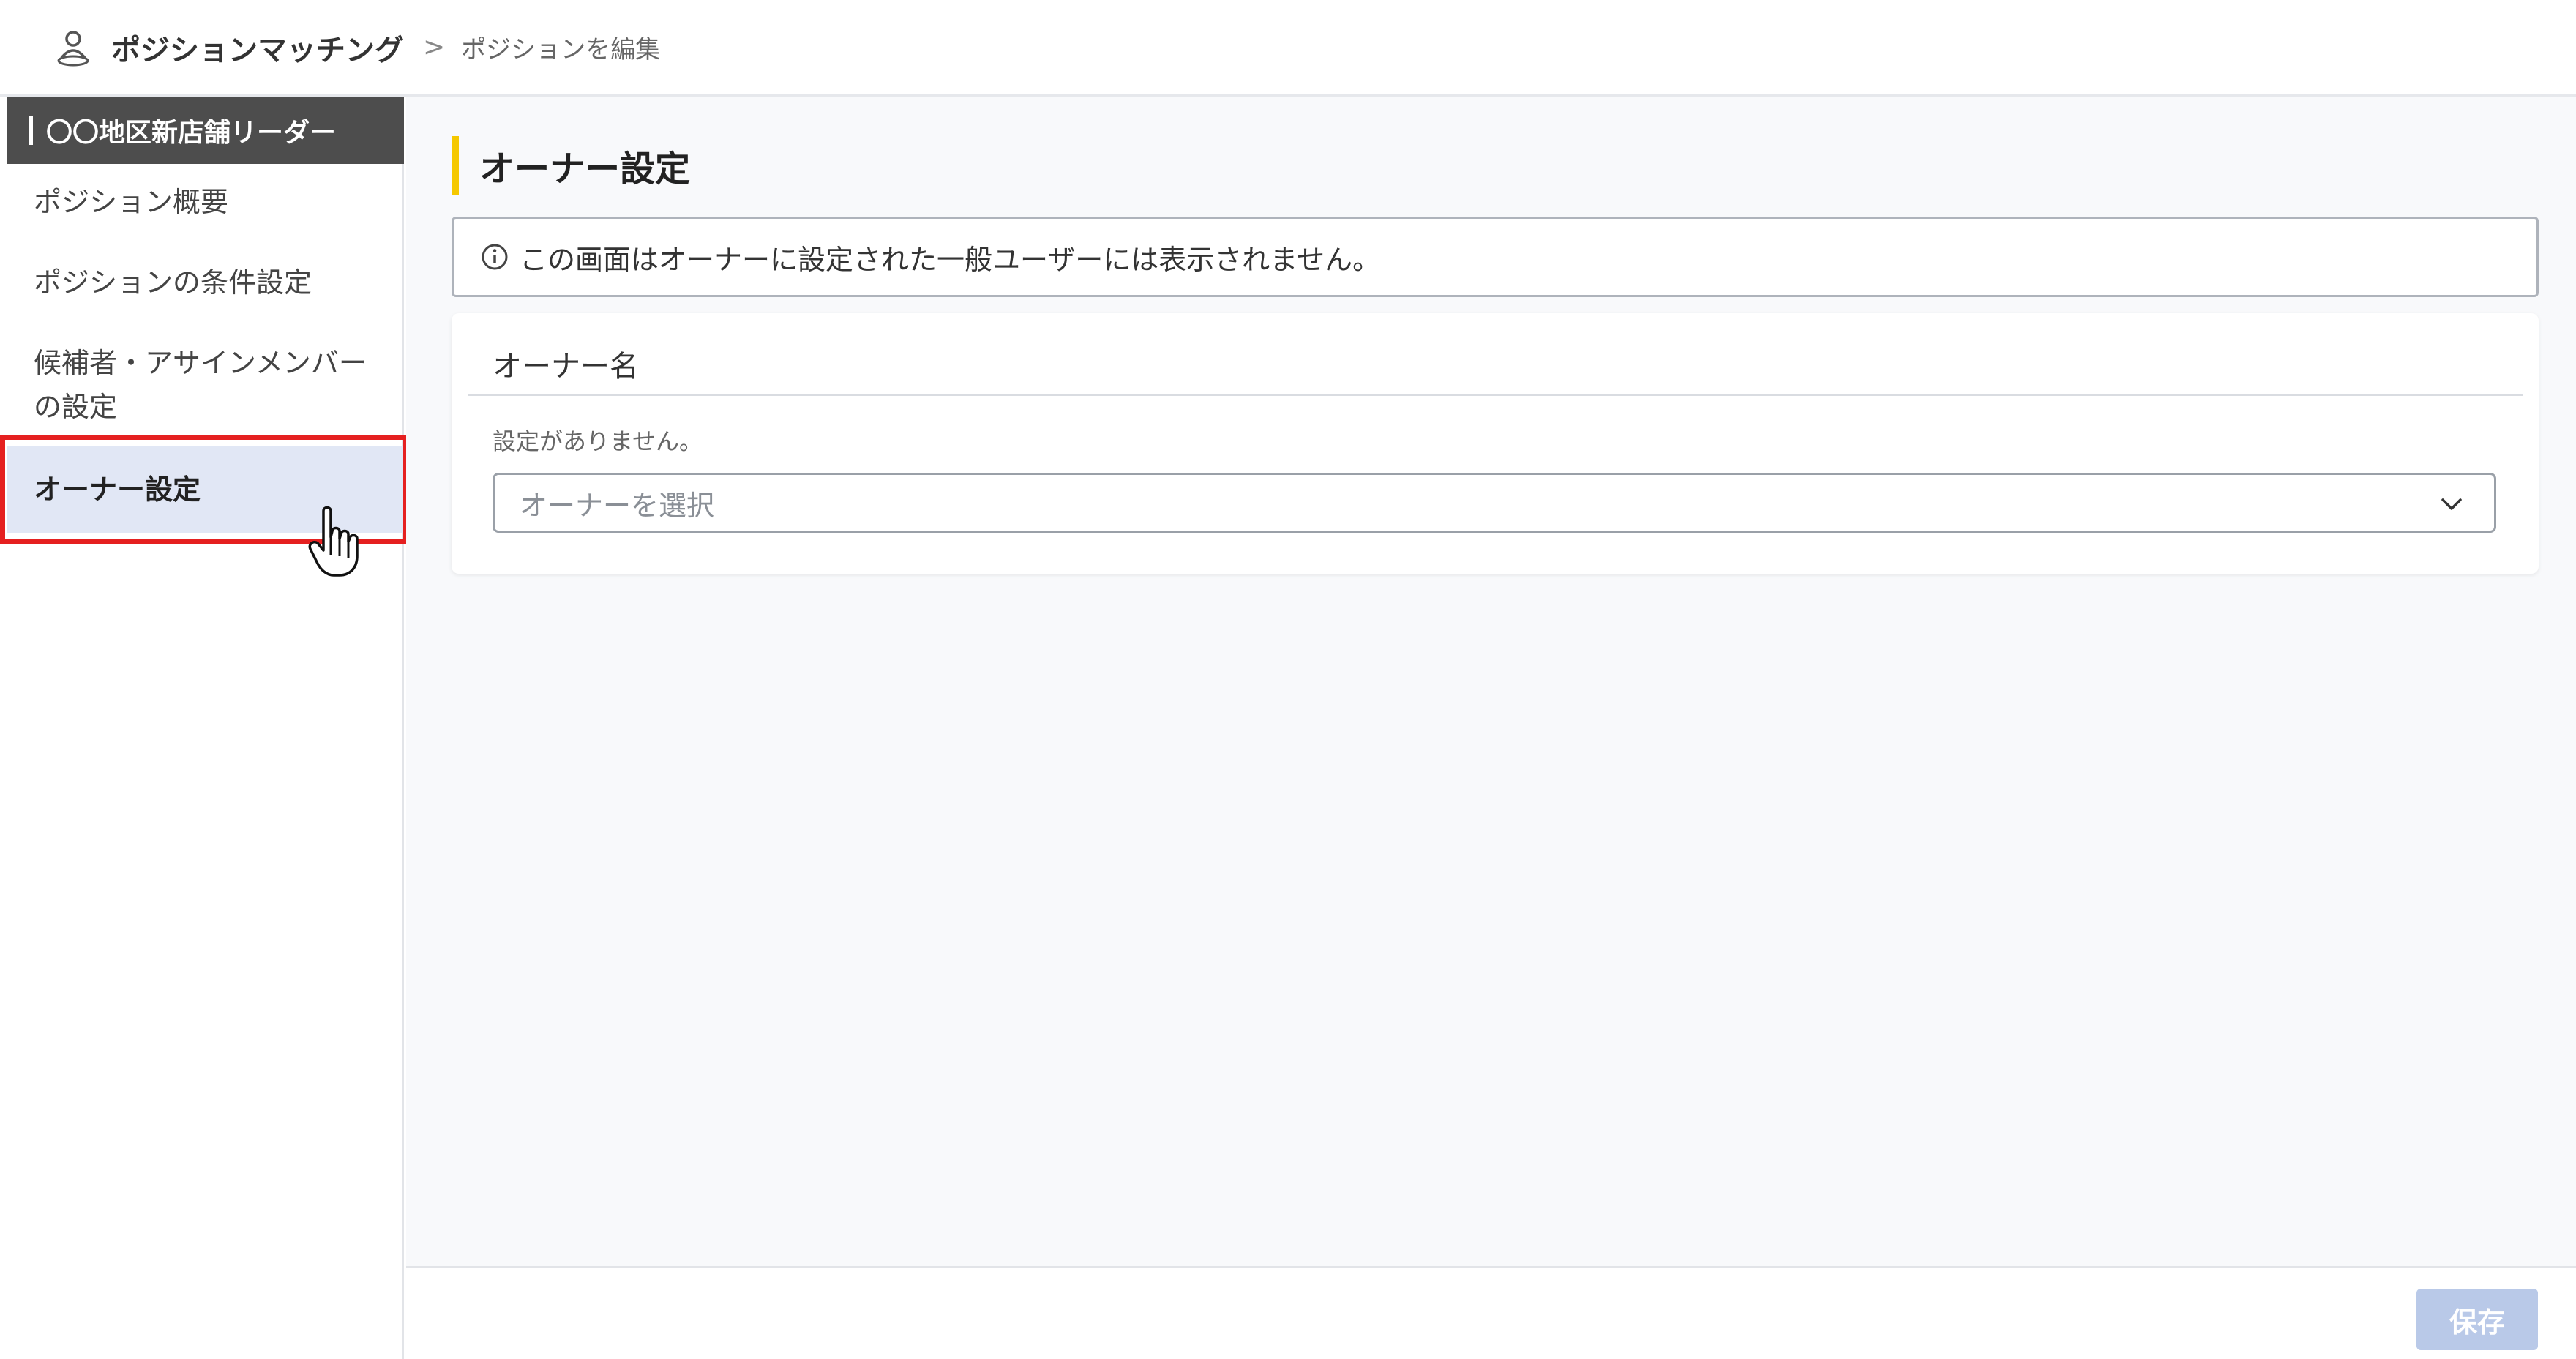 The image size is (2576, 1359). What do you see at coordinates (598, 441) in the screenshot?
I see `no-settings-note: 設定がありません。` at bounding box center [598, 441].